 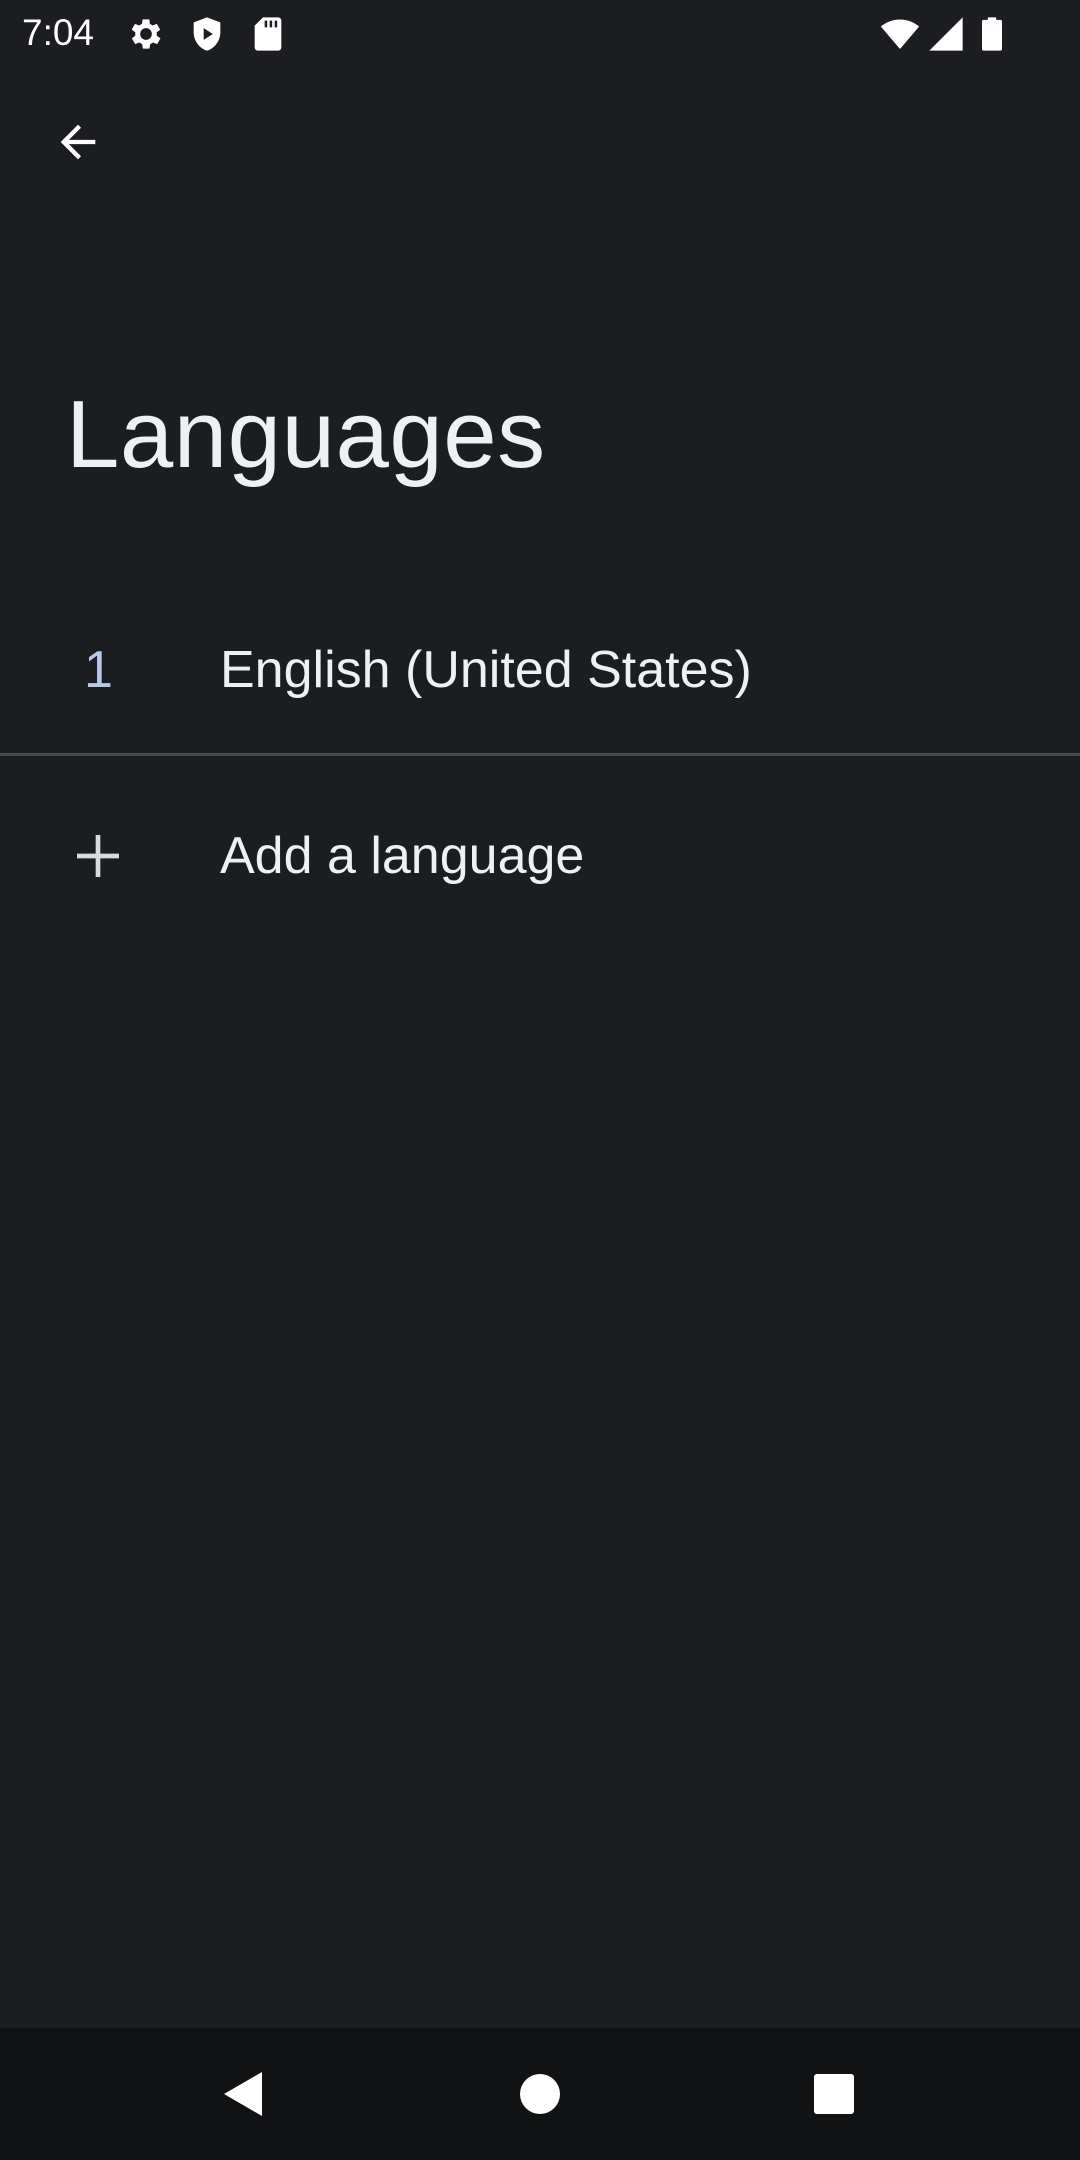 What do you see at coordinates (268, 34) in the screenshot?
I see `sd-card-icon` at bounding box center [268, 34].